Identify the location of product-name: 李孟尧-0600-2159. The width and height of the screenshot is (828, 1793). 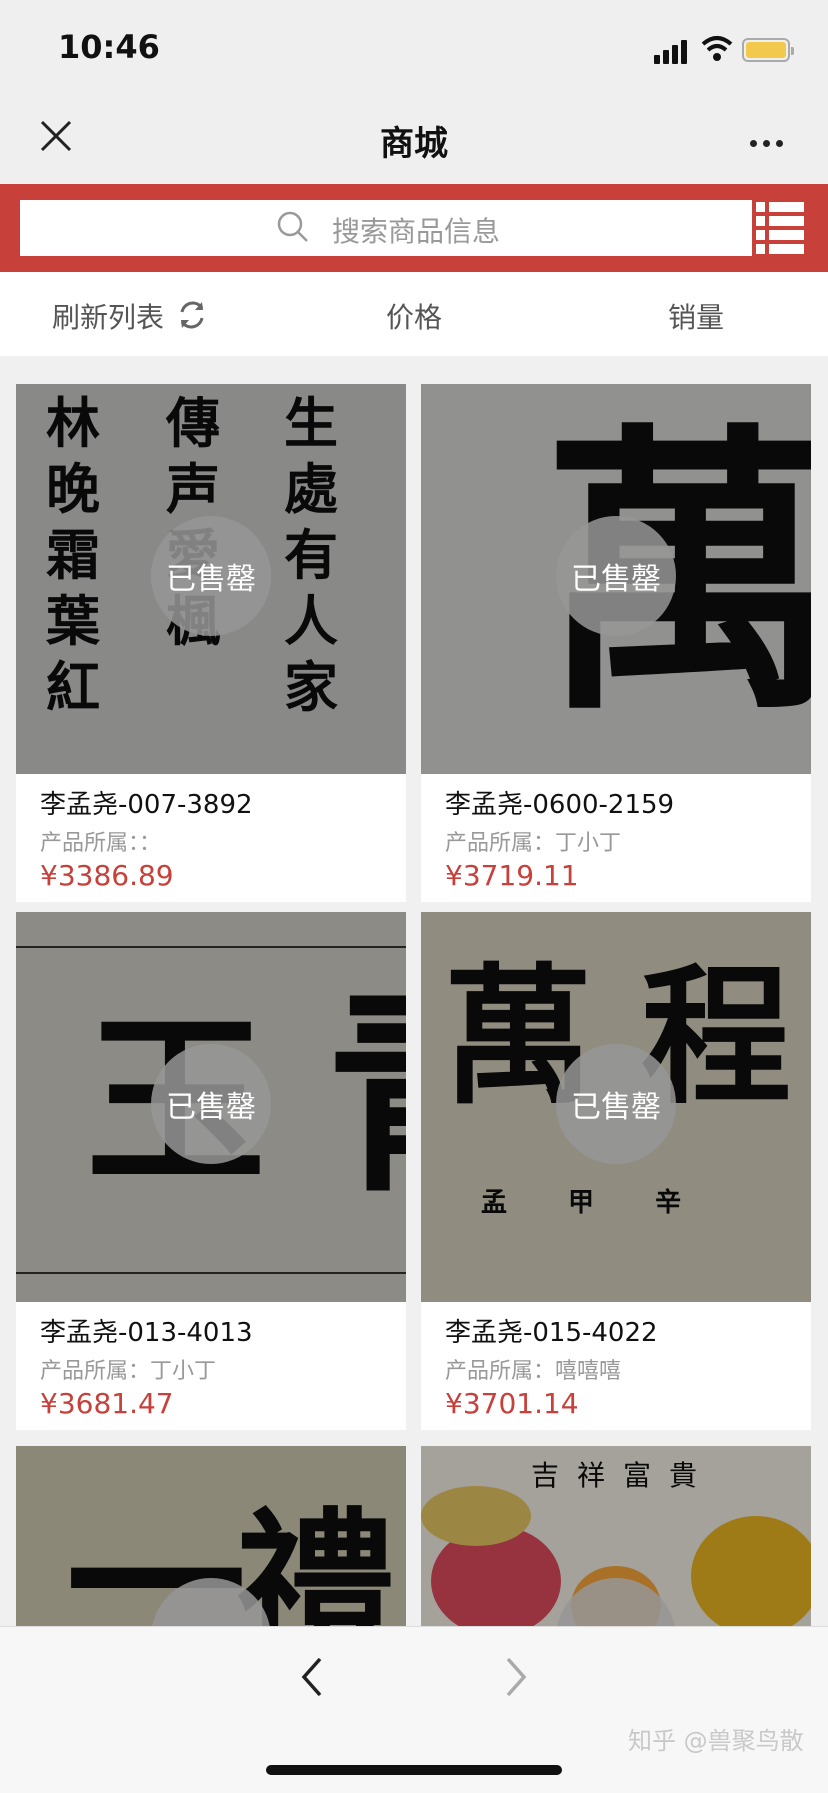
(560, 805).